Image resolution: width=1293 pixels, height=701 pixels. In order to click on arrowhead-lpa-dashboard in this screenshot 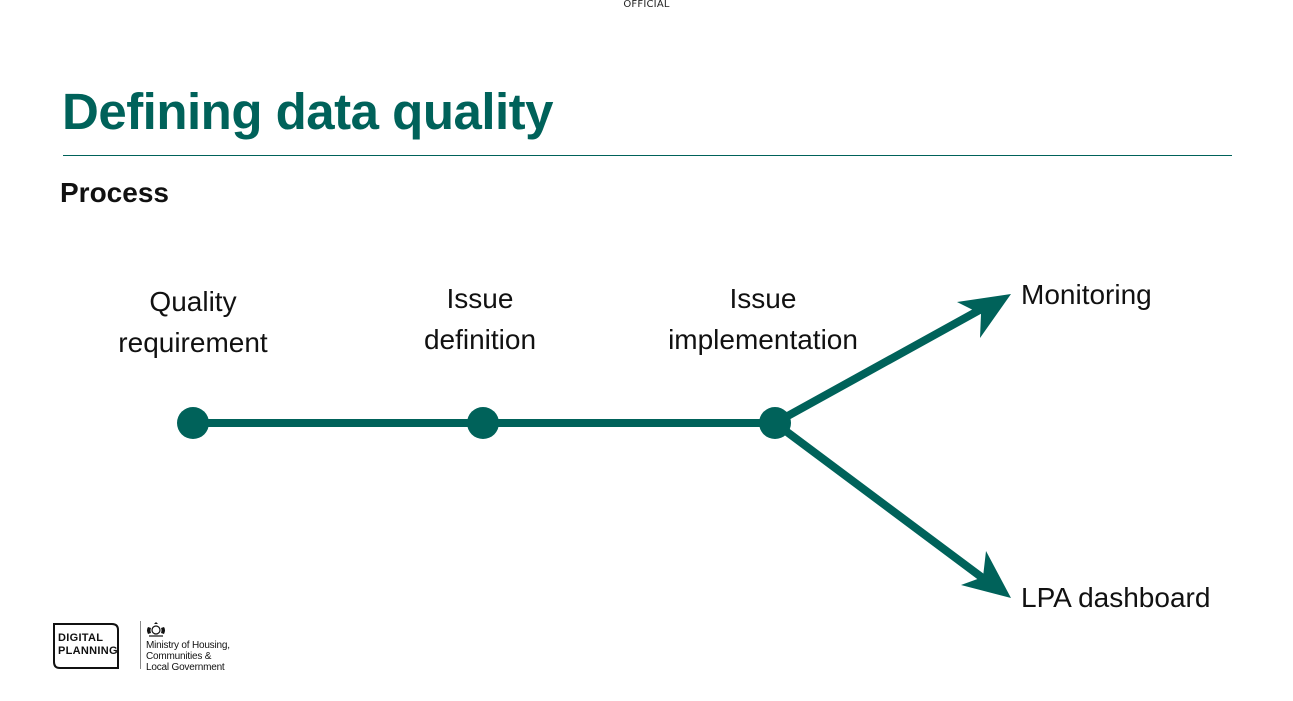, I will do `click(986, 574)`.